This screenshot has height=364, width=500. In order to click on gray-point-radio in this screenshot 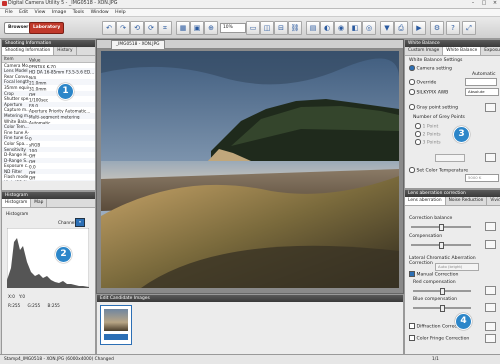, I will do `click(412, 107)`.